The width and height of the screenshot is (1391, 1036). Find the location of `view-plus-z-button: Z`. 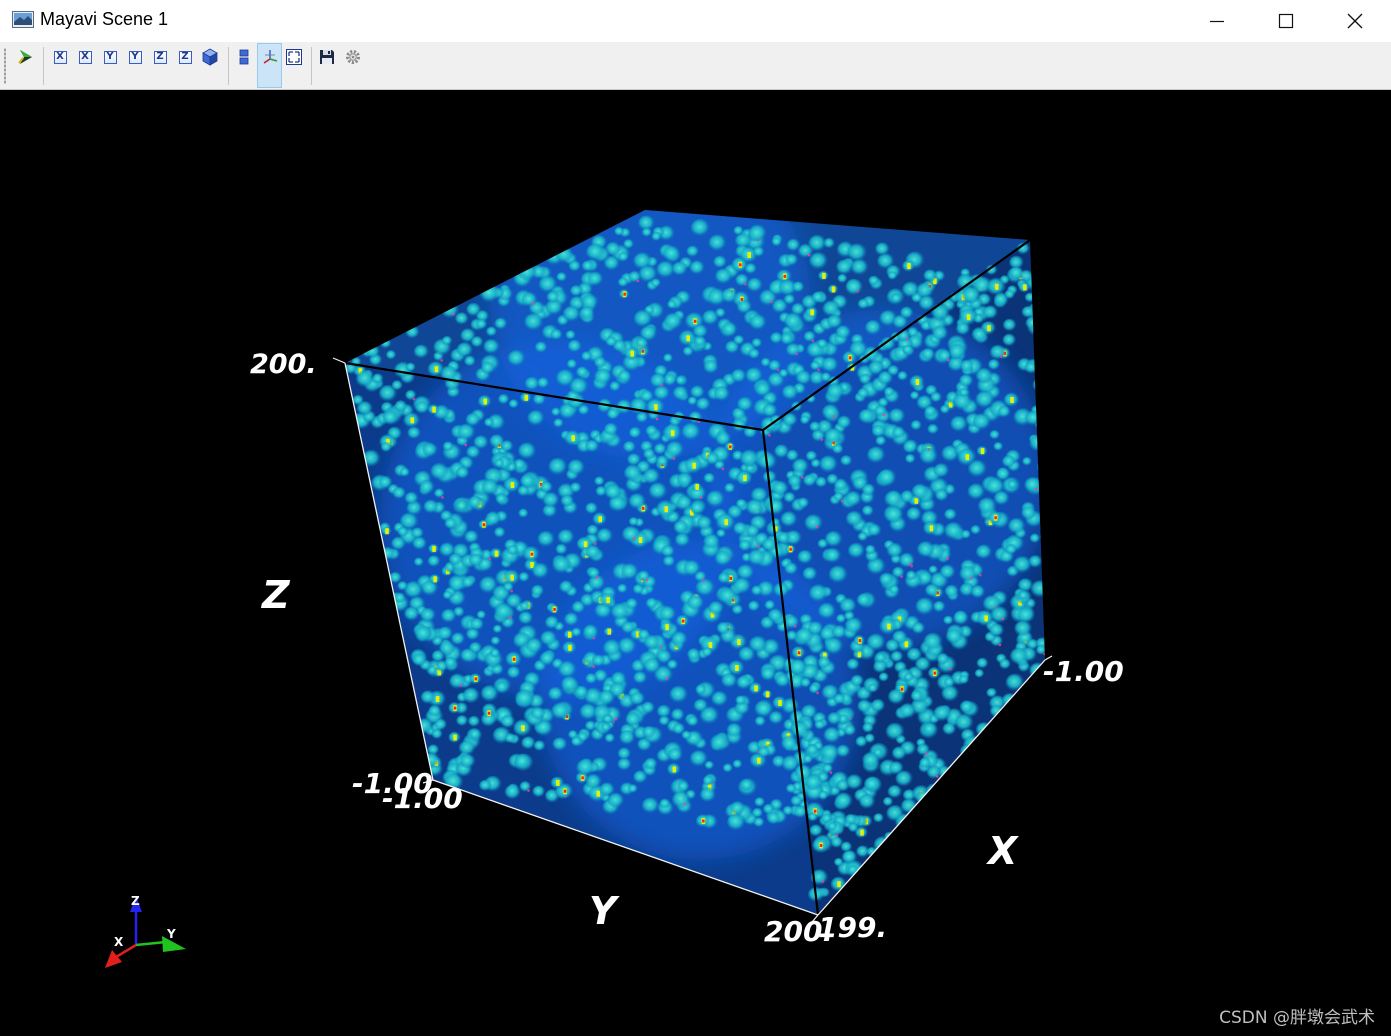

view-plus-z-button: Z is located at coordinates (160, 57).